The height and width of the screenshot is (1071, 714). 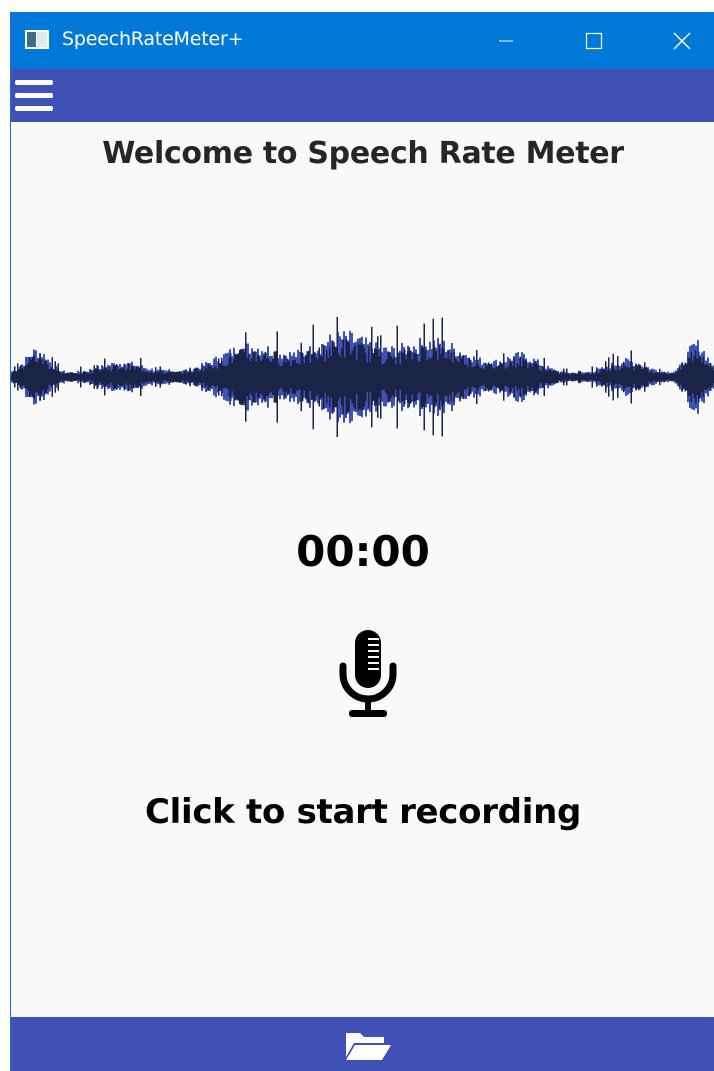 What do you see at coordinates (363, 551) in the screenshot?
I see `recording-timer: 00:00` at bounding box center [363, 551].